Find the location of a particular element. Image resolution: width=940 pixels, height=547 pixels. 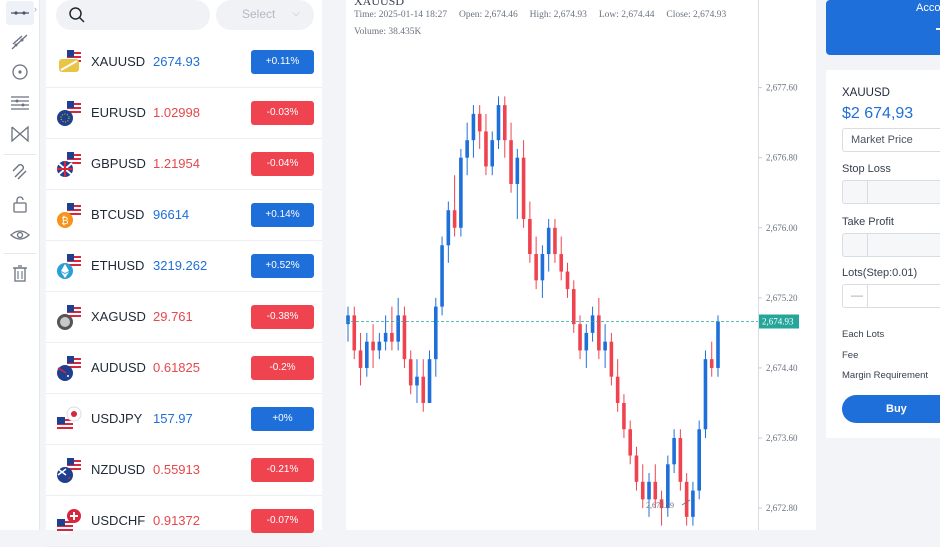

watchlist-symbol: EURUSD is located at coordinates (118, 112).